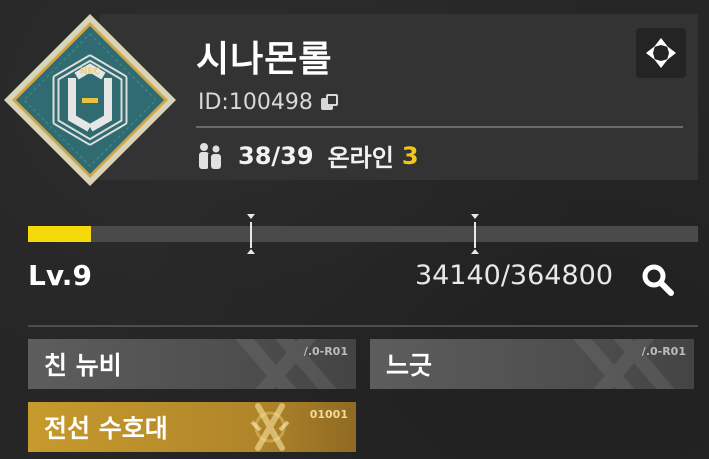 This screenshot has height=459, width=709. I want to click on guild-tag-featured: 전선 수호대 01001, so click(192, 427).